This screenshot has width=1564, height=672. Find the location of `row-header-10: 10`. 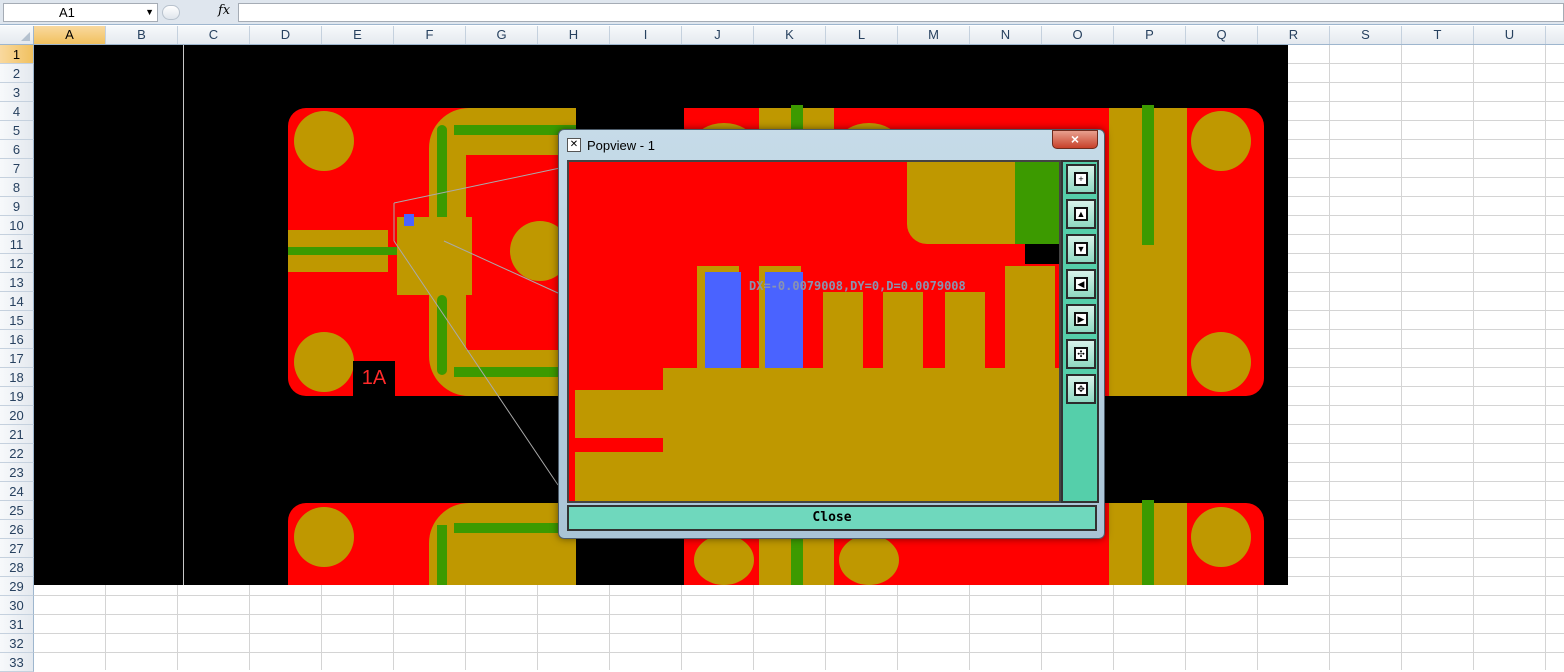

row-header-10: 10 is located at coordinates (17, 225).